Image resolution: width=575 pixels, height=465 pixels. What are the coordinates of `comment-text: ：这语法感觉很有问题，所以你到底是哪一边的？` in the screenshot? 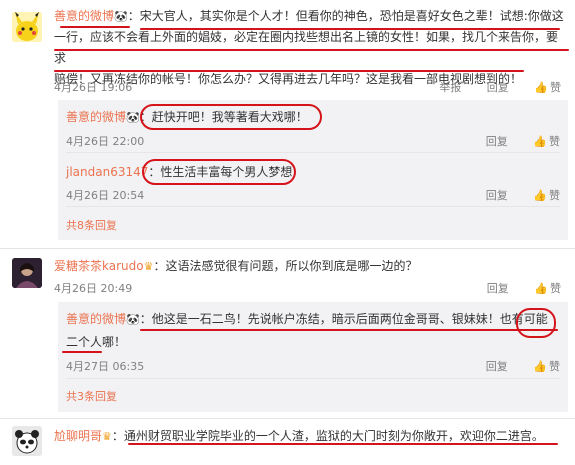 It's located at (285, 266).